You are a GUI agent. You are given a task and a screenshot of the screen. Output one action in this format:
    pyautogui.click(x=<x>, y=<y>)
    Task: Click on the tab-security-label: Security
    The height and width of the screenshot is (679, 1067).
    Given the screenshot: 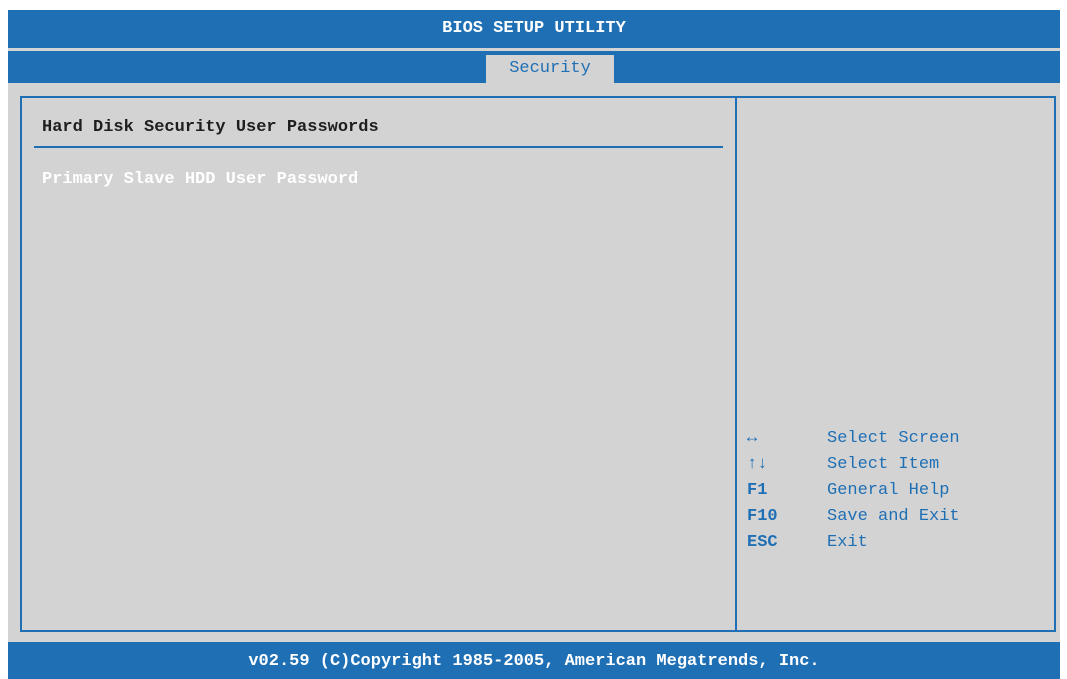 What is the action you would take?
    pyautogui.click(x=550, y=68)
    